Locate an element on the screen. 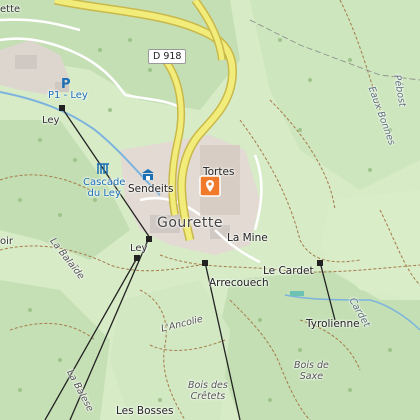  location-marker-icon is located at coordinates (210, 188).